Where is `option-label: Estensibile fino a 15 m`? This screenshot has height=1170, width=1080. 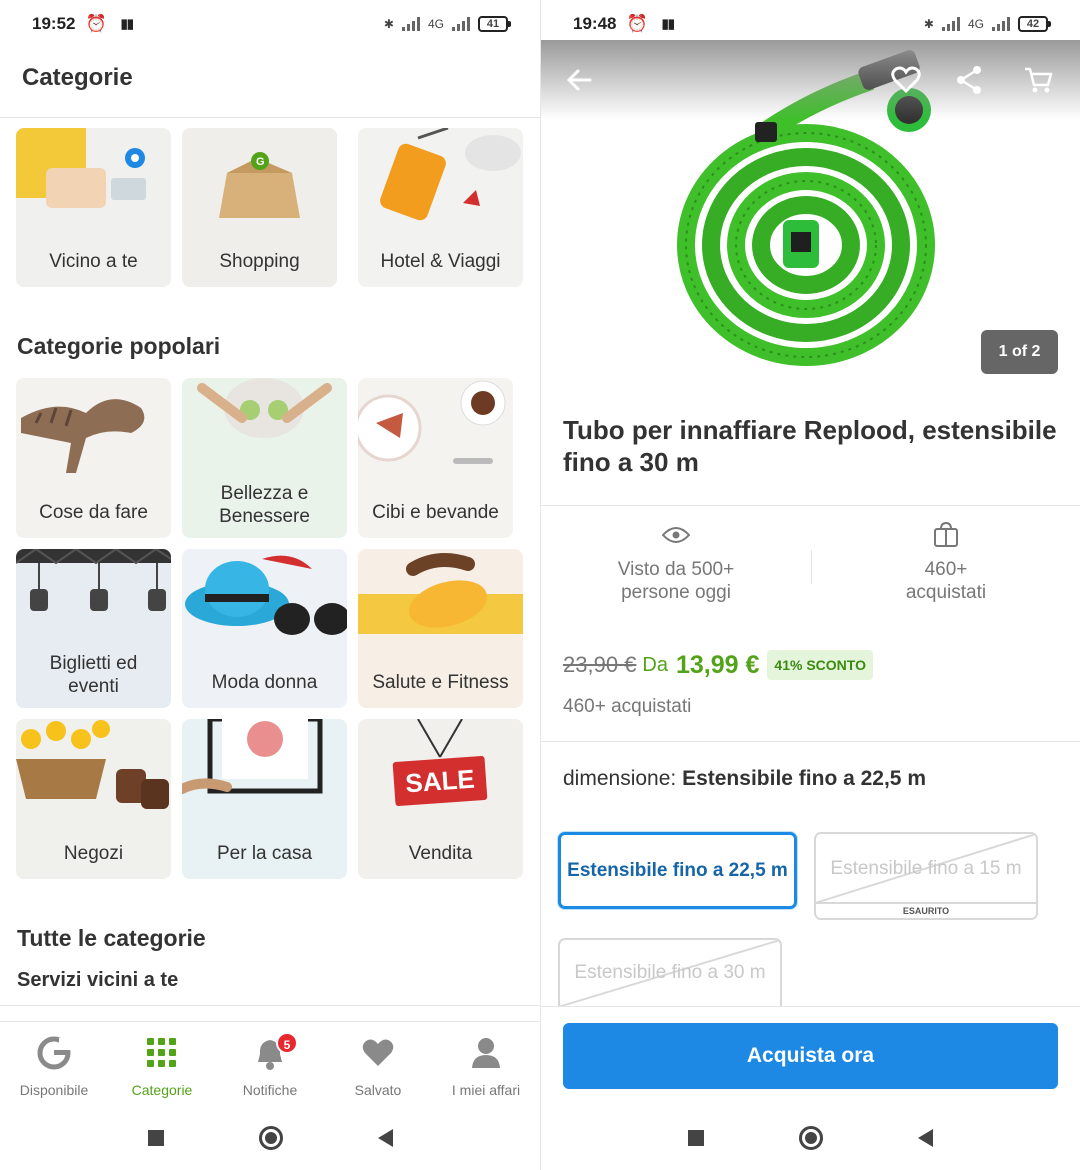 option-label: Estensibile fino a 15 m is located at coordinates (926, 868).